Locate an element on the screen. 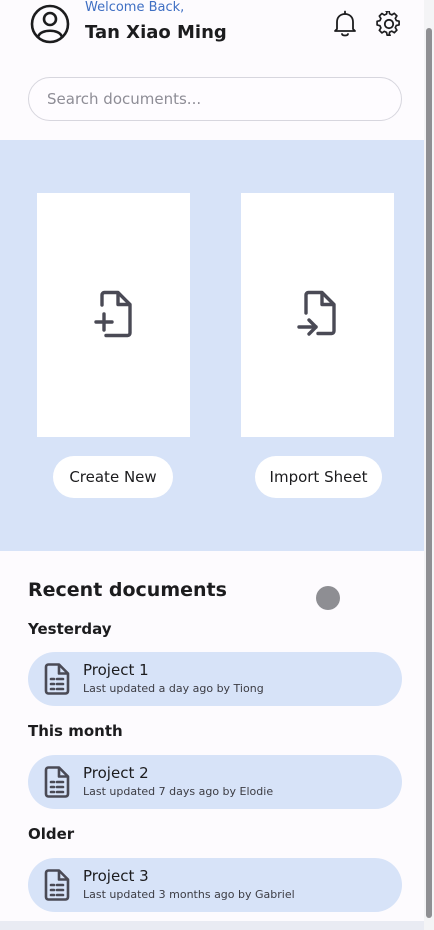 The image size is (434, 930). gear-icon is located at coordinates (389, 24).